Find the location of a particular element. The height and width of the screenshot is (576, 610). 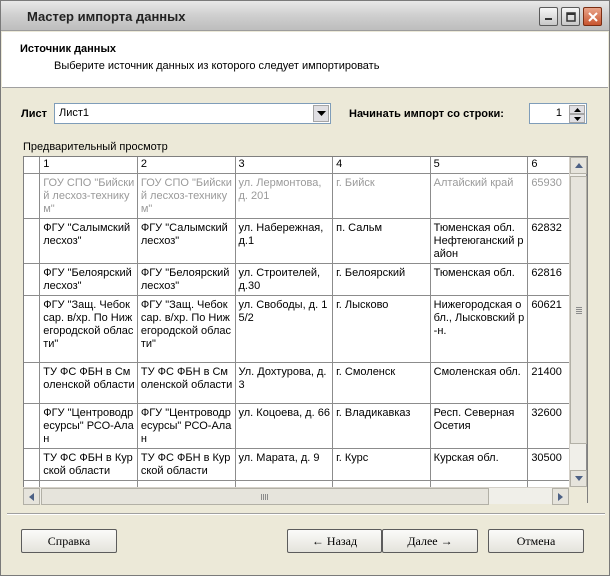

table-cell: Респ. Северная Осетия is located at coordinates (479, 426).